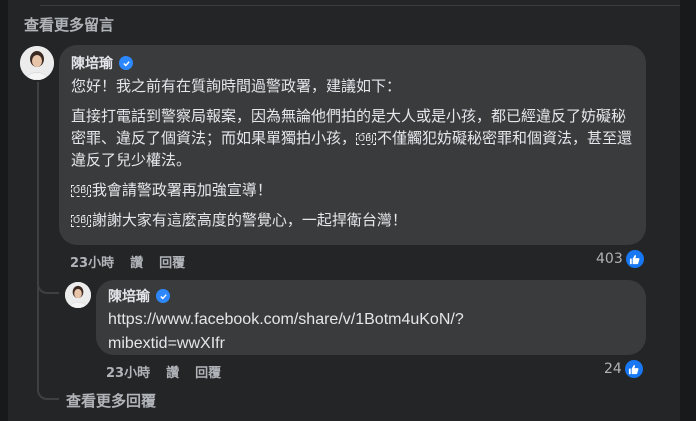 This screenshot has height=421, width=696. I want to click on thread-line, so click(38, 235).